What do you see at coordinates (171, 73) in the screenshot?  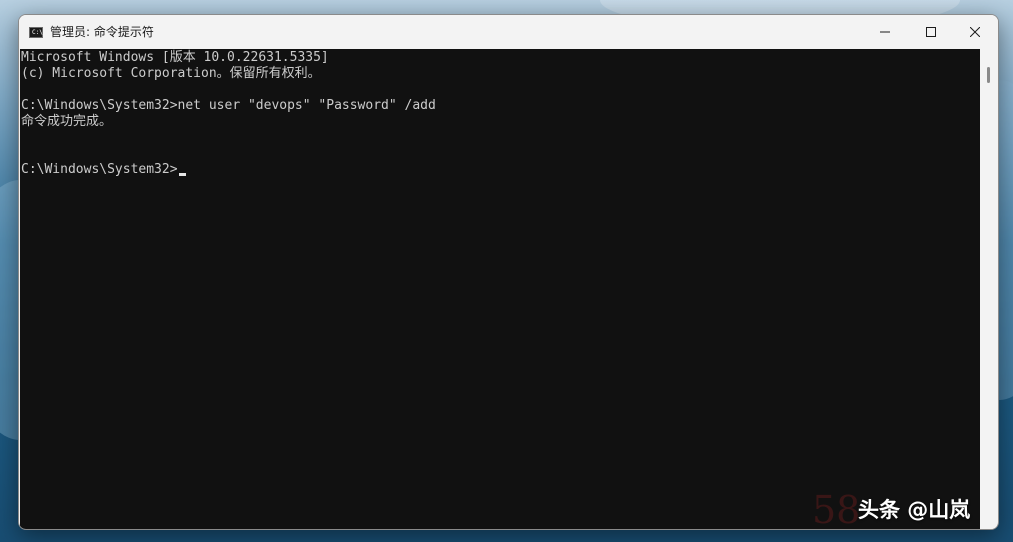 I see `console-line-copyright: (c) Microsoft Corporation。保留所有权利。` at bounding box center [171, 73].